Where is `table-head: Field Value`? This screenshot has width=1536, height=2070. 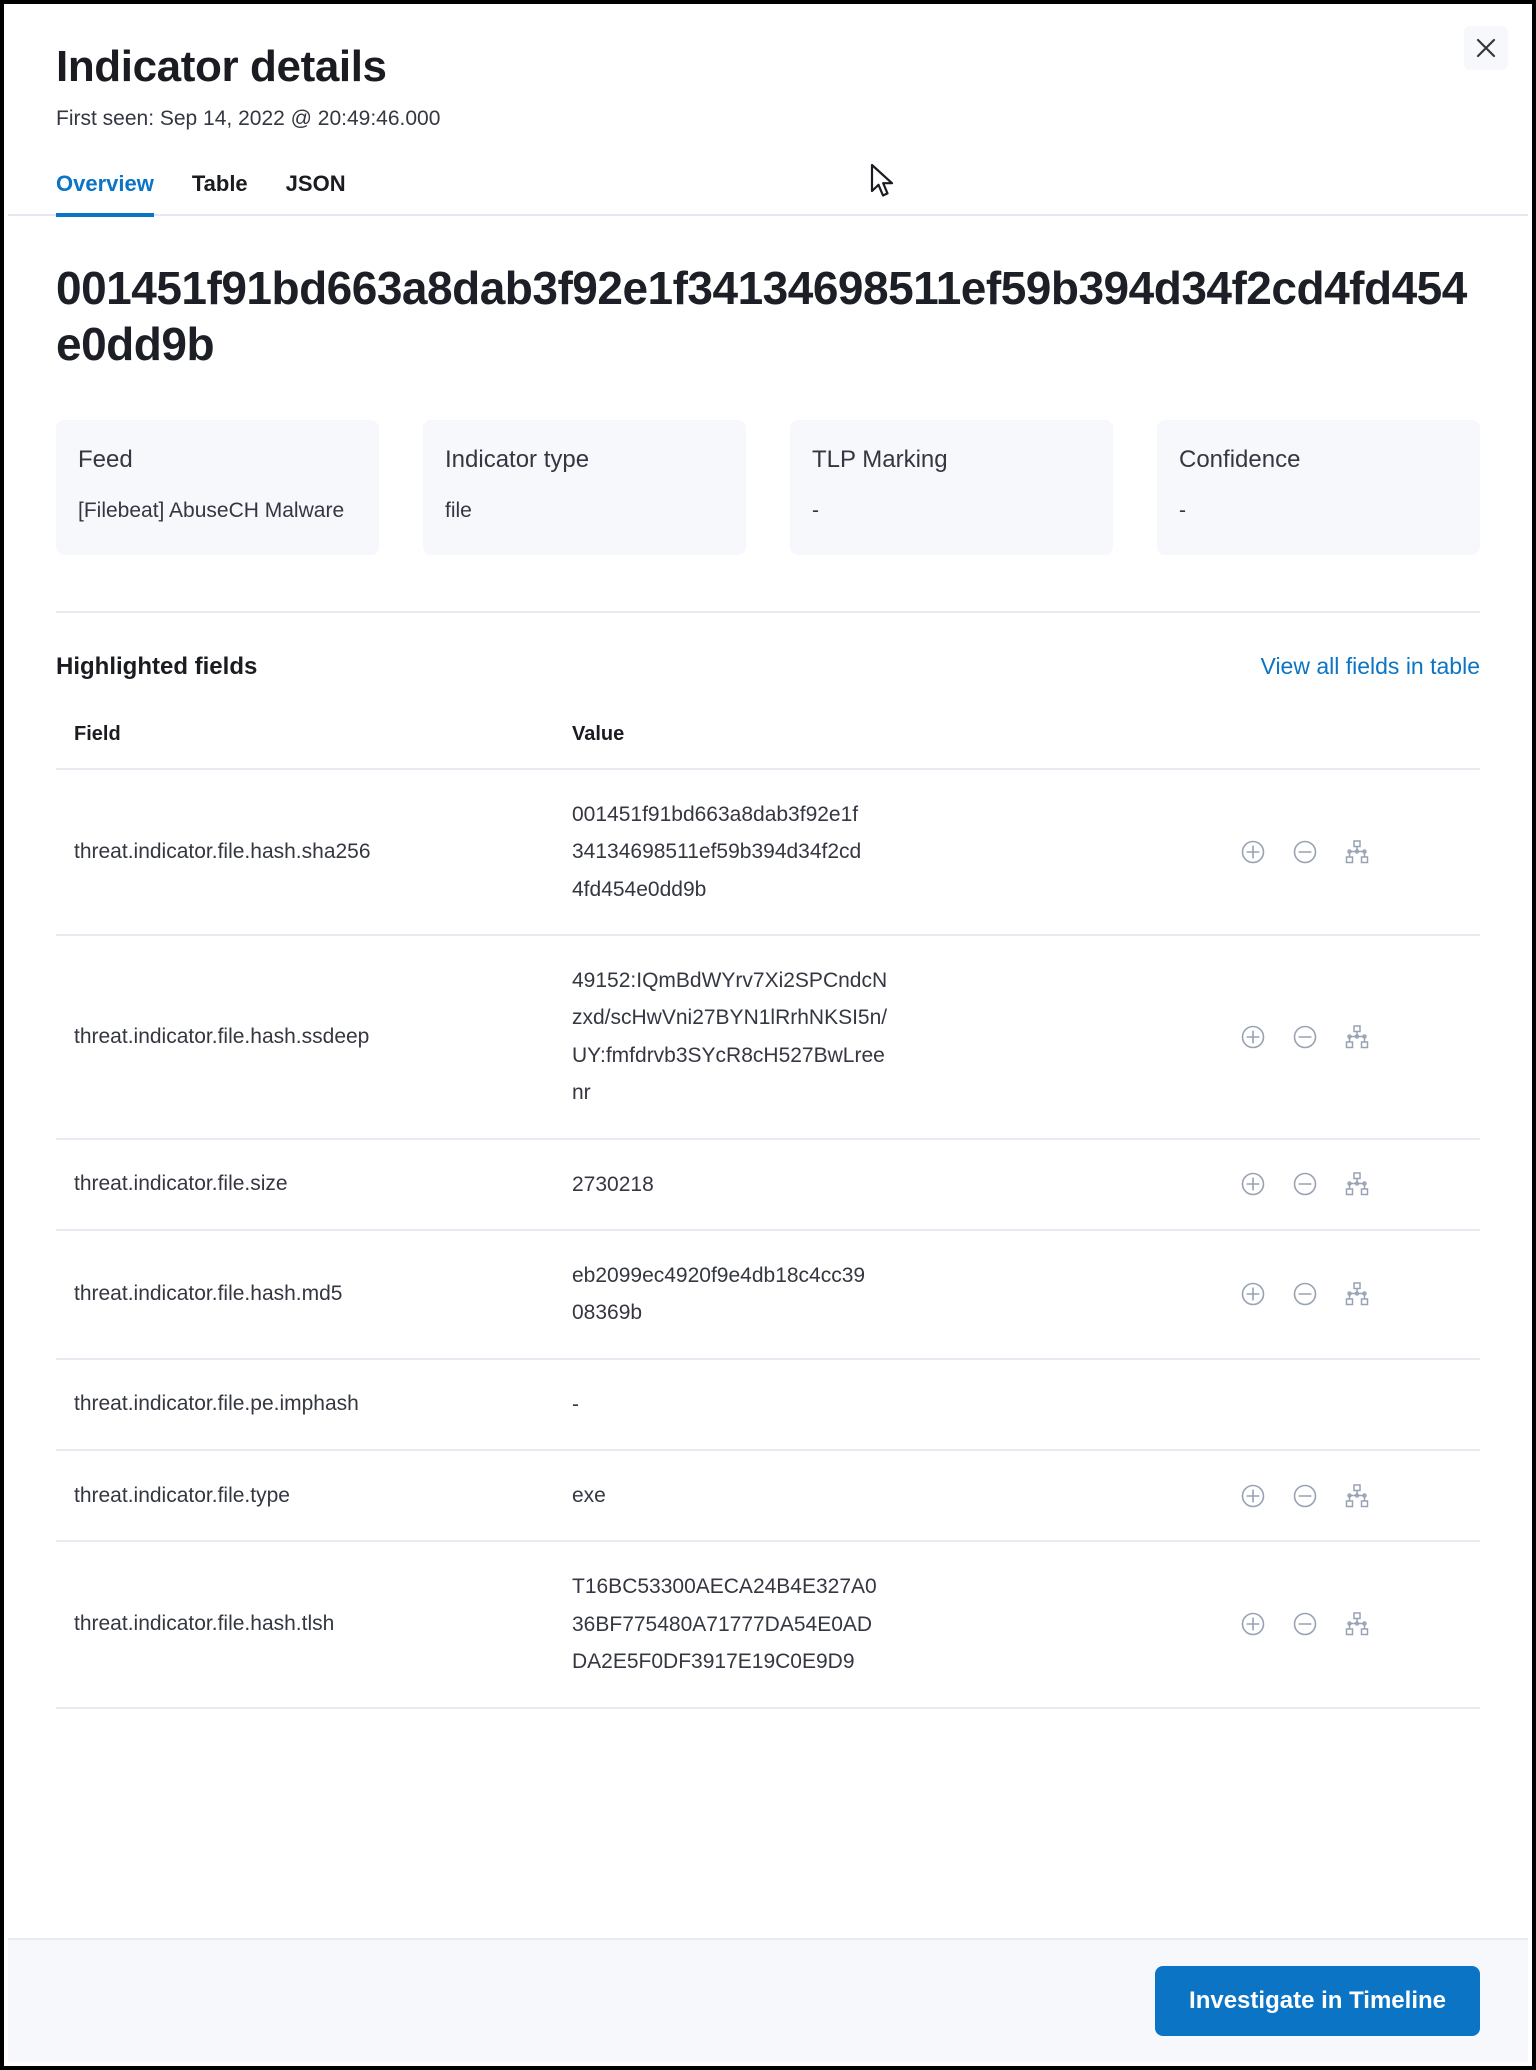 table-head: Field Value is located at coordinates (768, 746).